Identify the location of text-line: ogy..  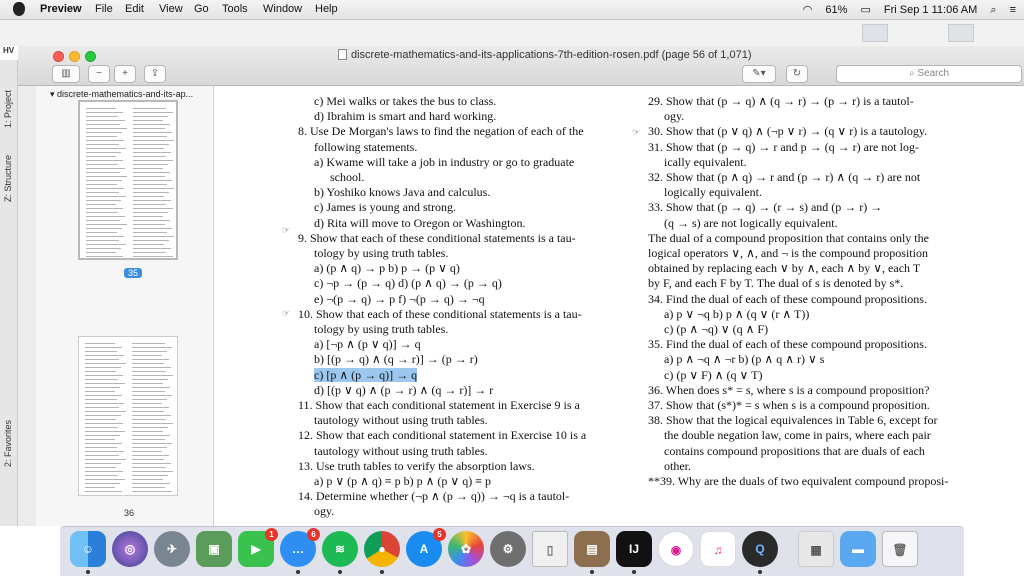
(674, 116).